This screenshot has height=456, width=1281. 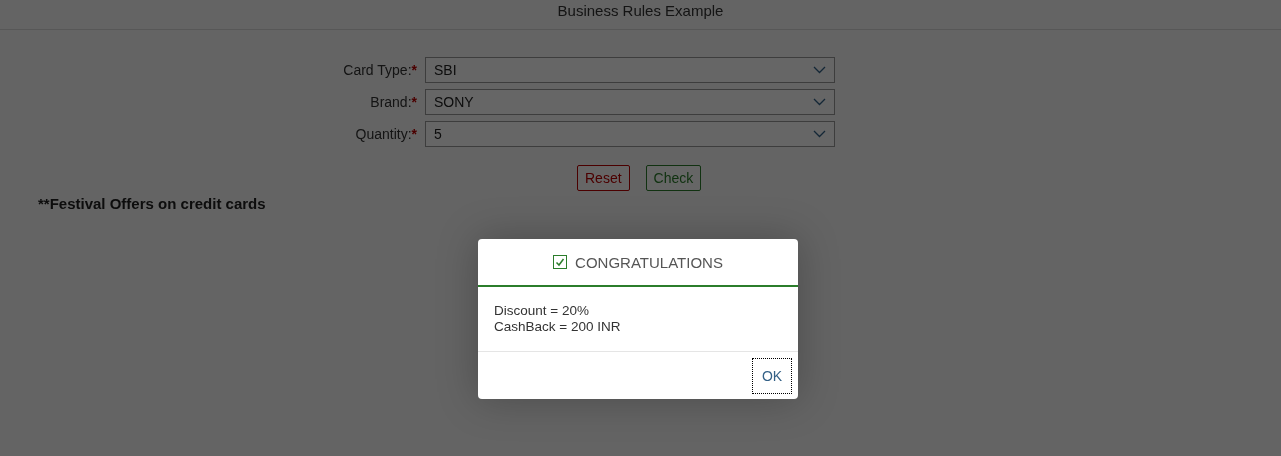 I want to click on check-button: Check, so click(x=673, y=178).